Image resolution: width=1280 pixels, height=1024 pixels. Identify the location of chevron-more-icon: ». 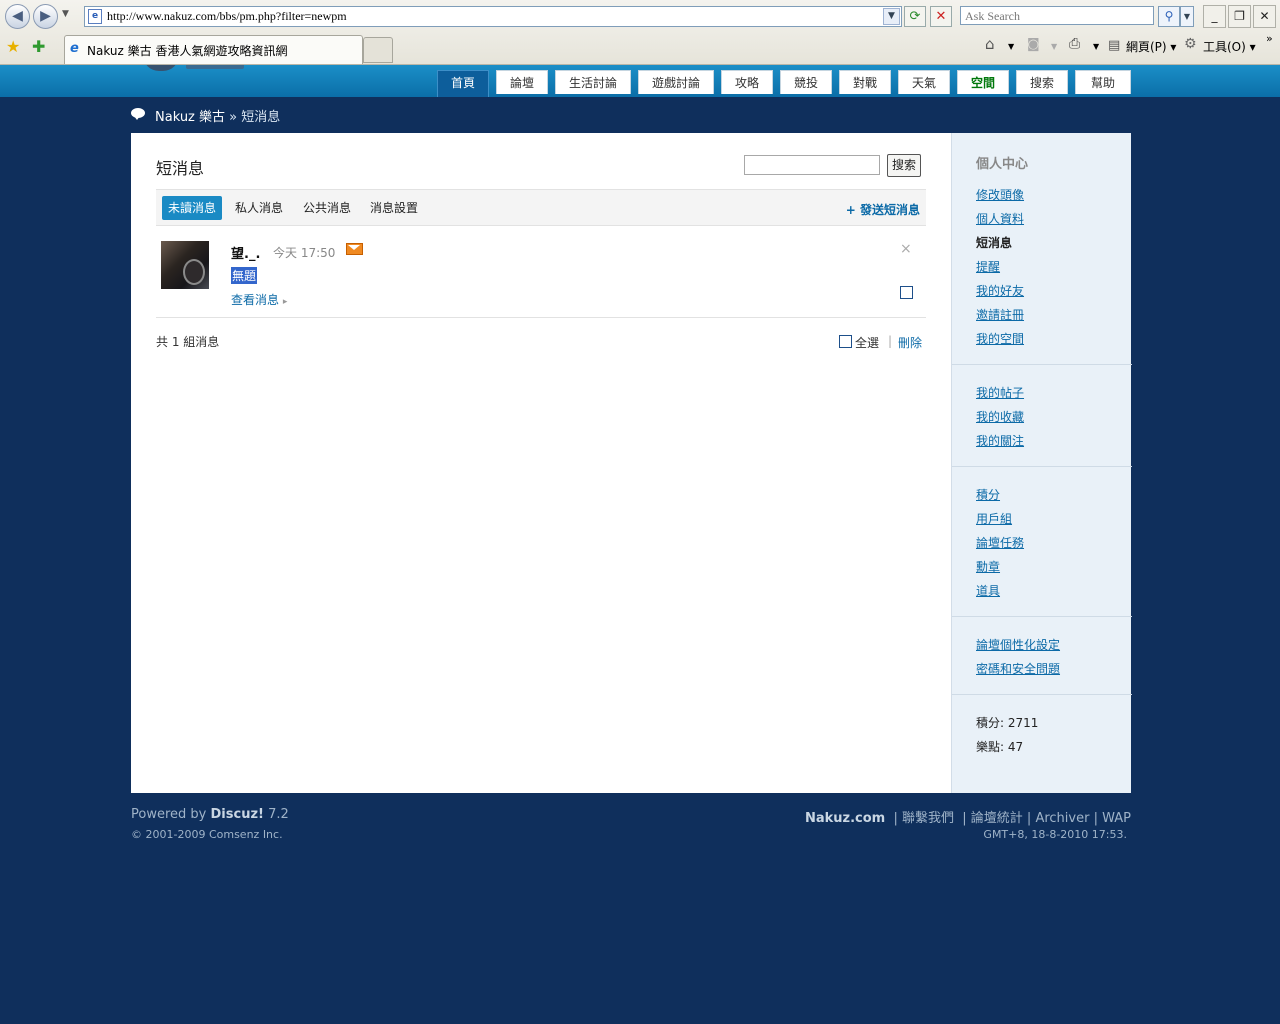
(1269, 38).